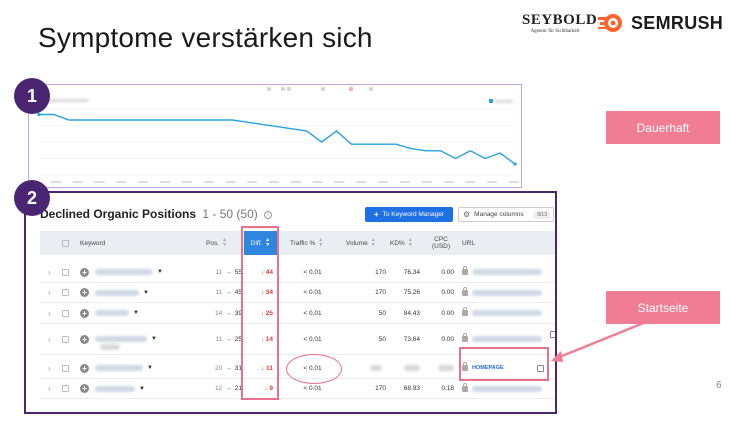 The width and height of the screenshot is (750, 421). Describe the element at coordinates (312, 243) in the screenshot. I see `header-traffic: Traffic % ▲ ▼` at that location.